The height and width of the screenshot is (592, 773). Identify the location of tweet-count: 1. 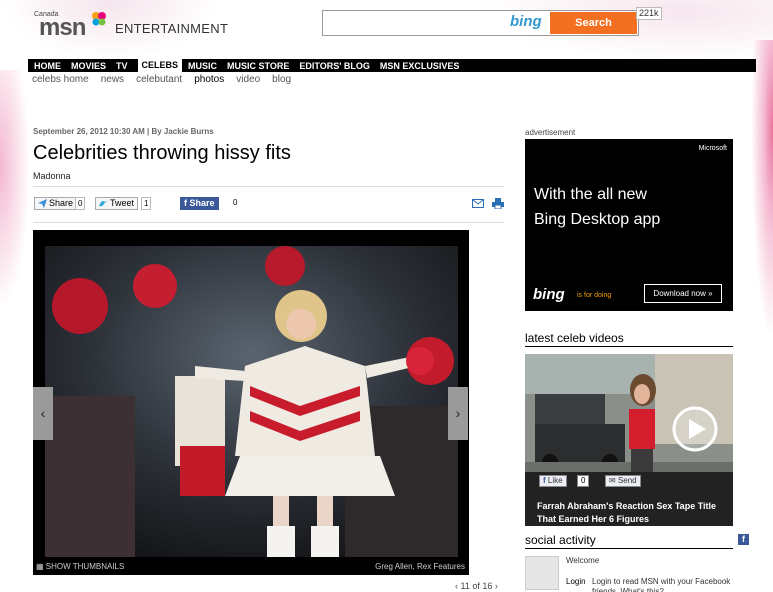
(146, 203).